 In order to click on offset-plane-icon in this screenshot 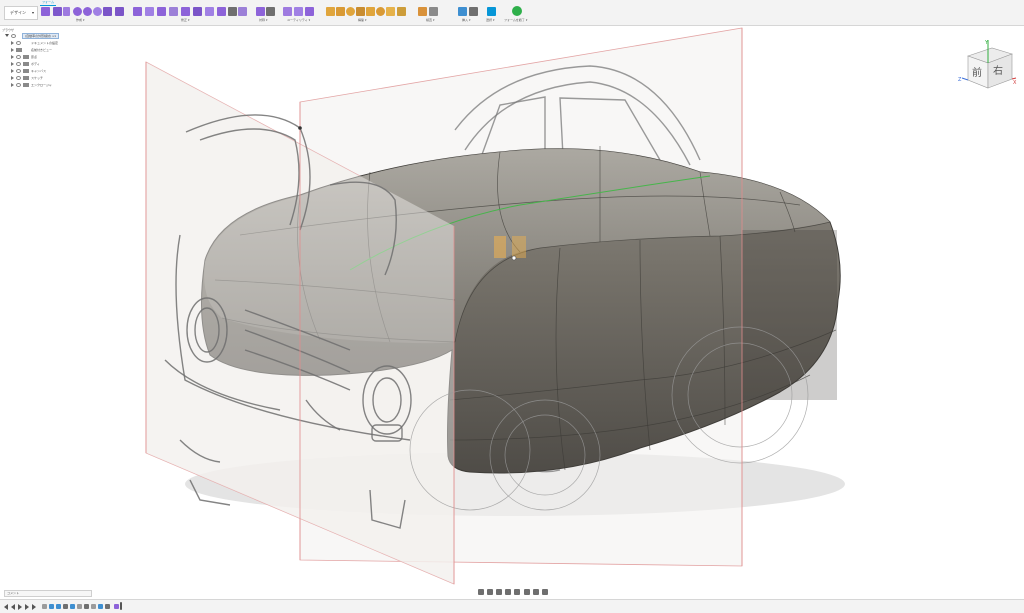, I will do `click(330, 11)`.